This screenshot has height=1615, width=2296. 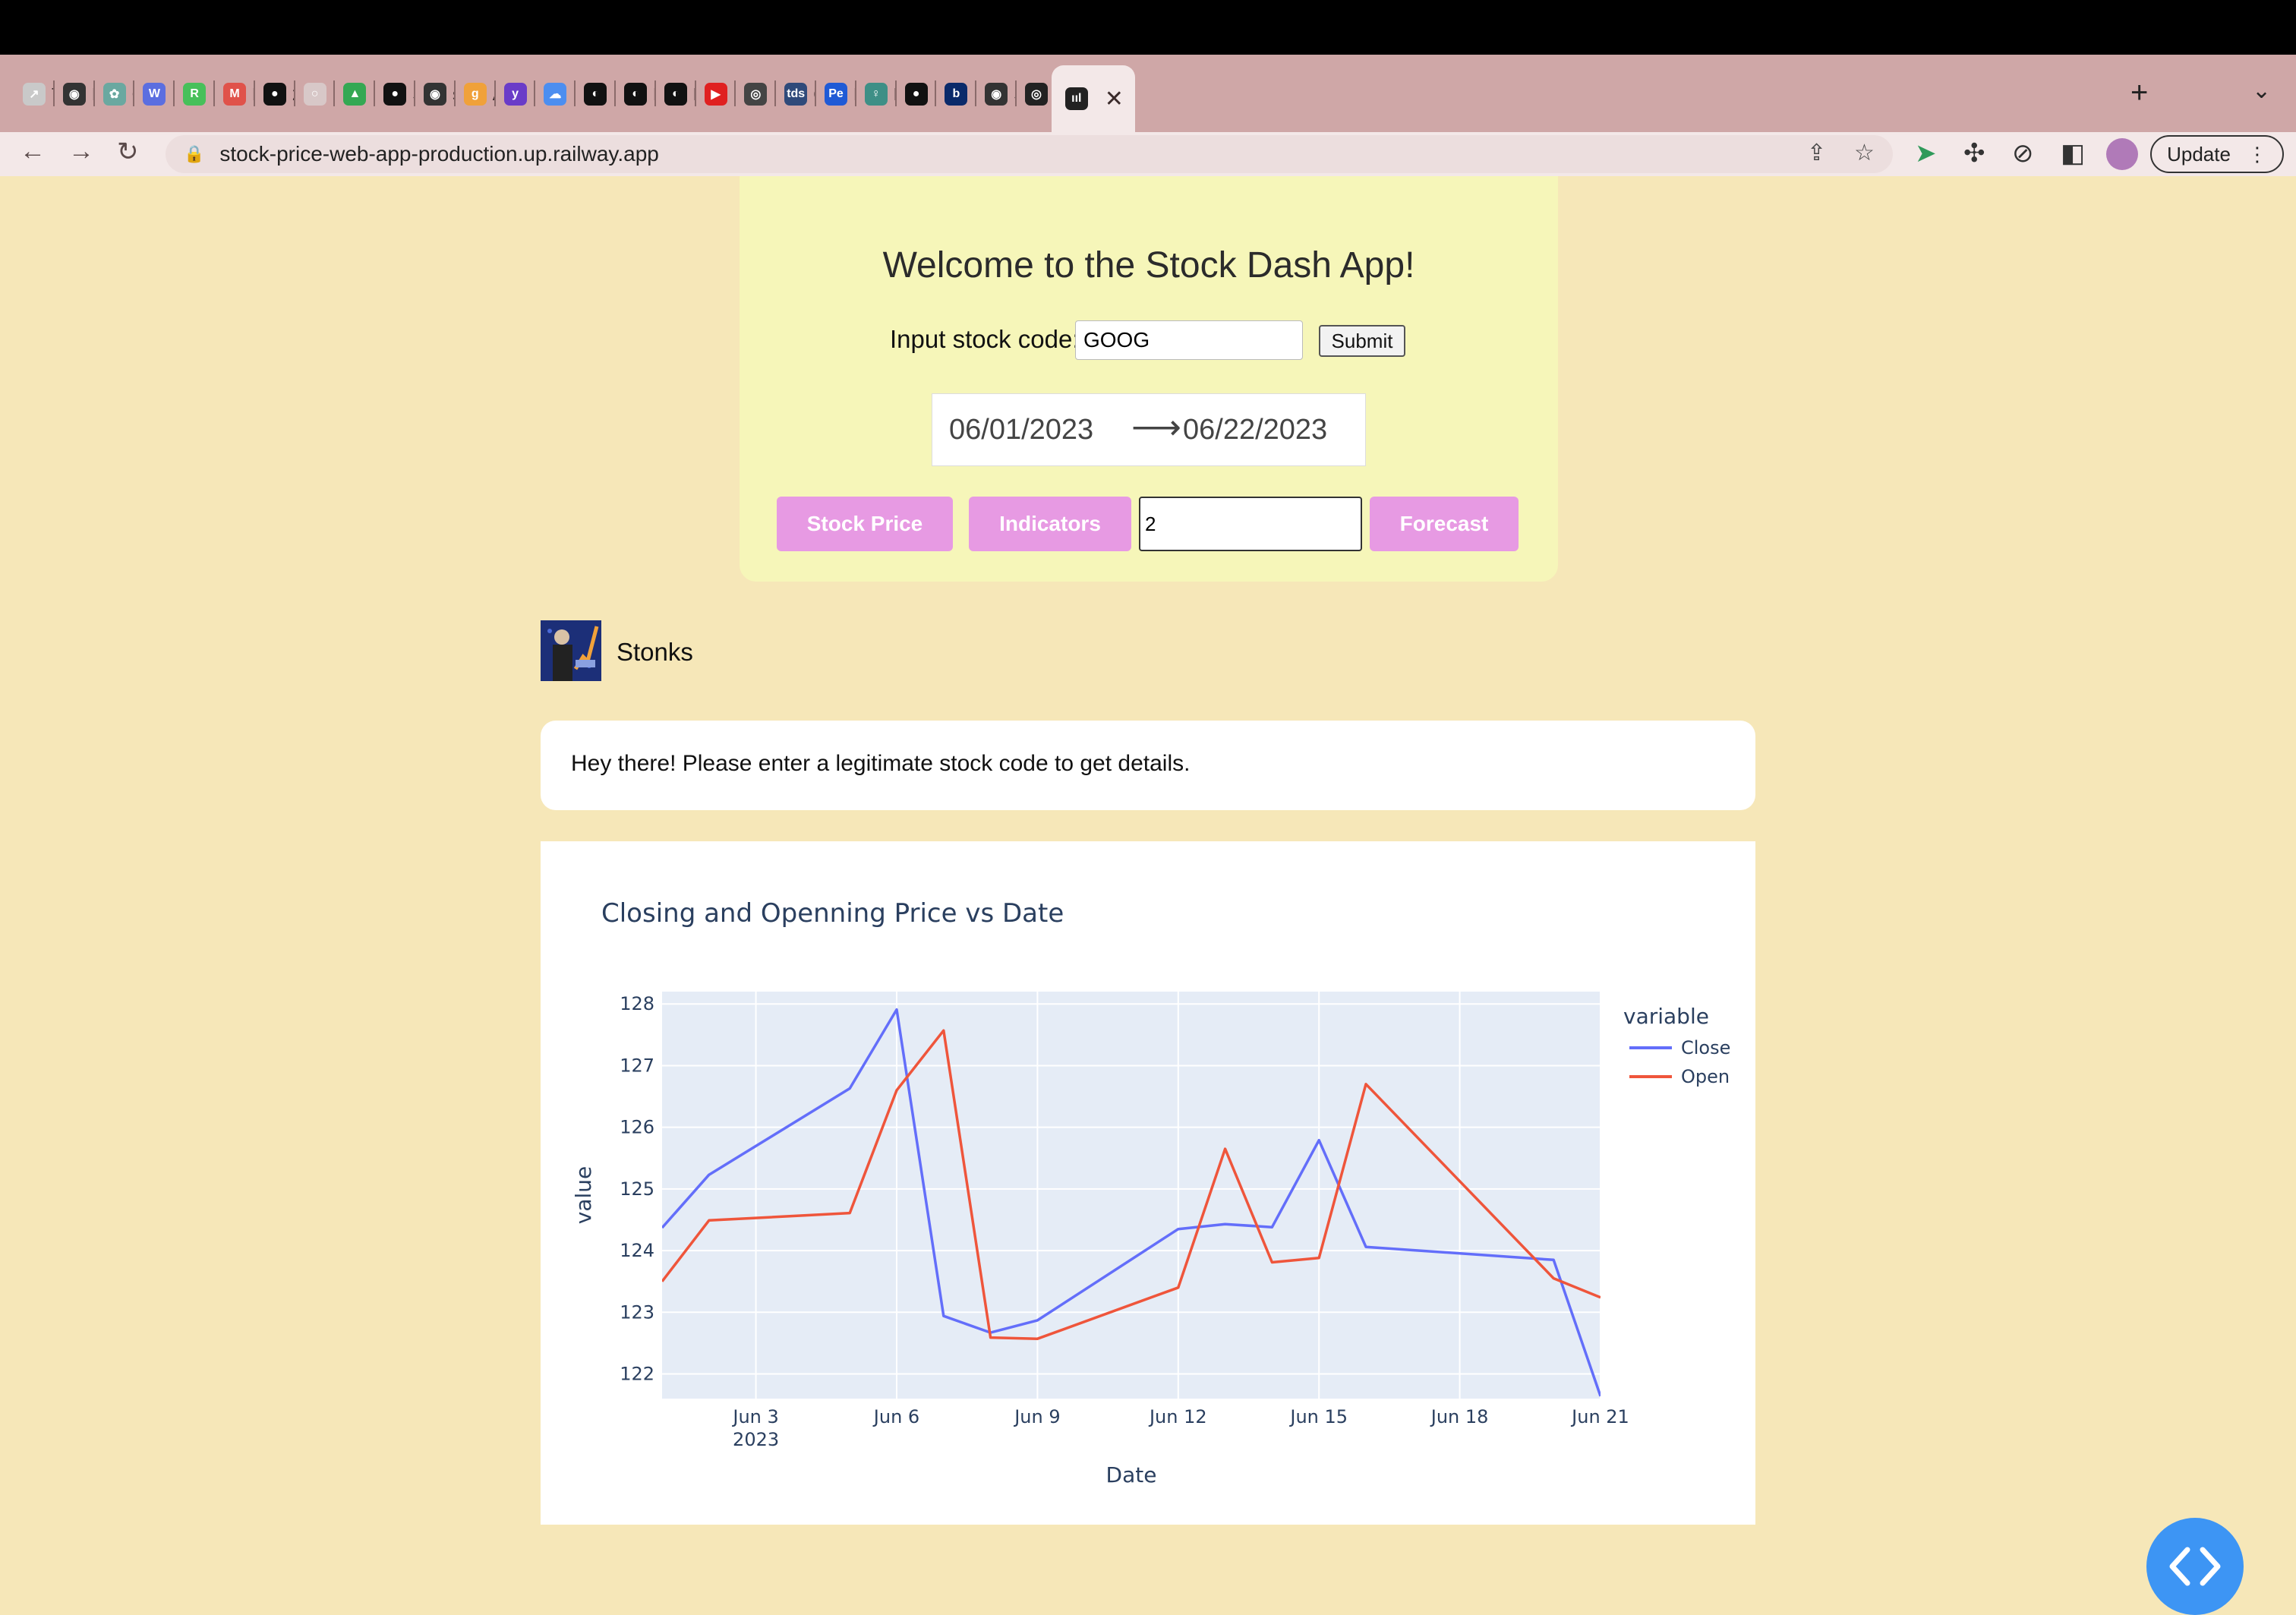 I want to click on x-tick-label: Jun 15, so click(x=1318, y=1417).